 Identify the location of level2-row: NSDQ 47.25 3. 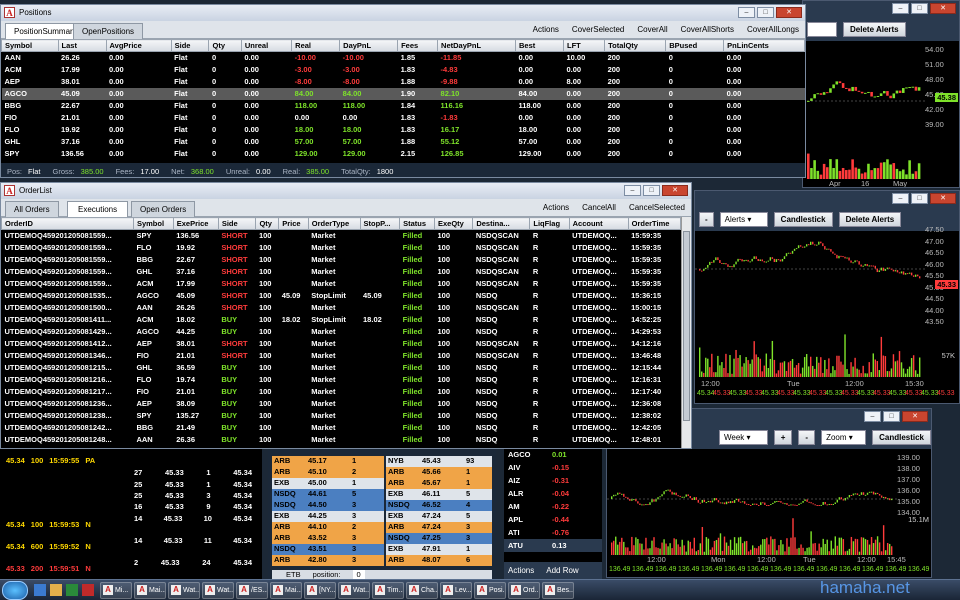
(439, 538).